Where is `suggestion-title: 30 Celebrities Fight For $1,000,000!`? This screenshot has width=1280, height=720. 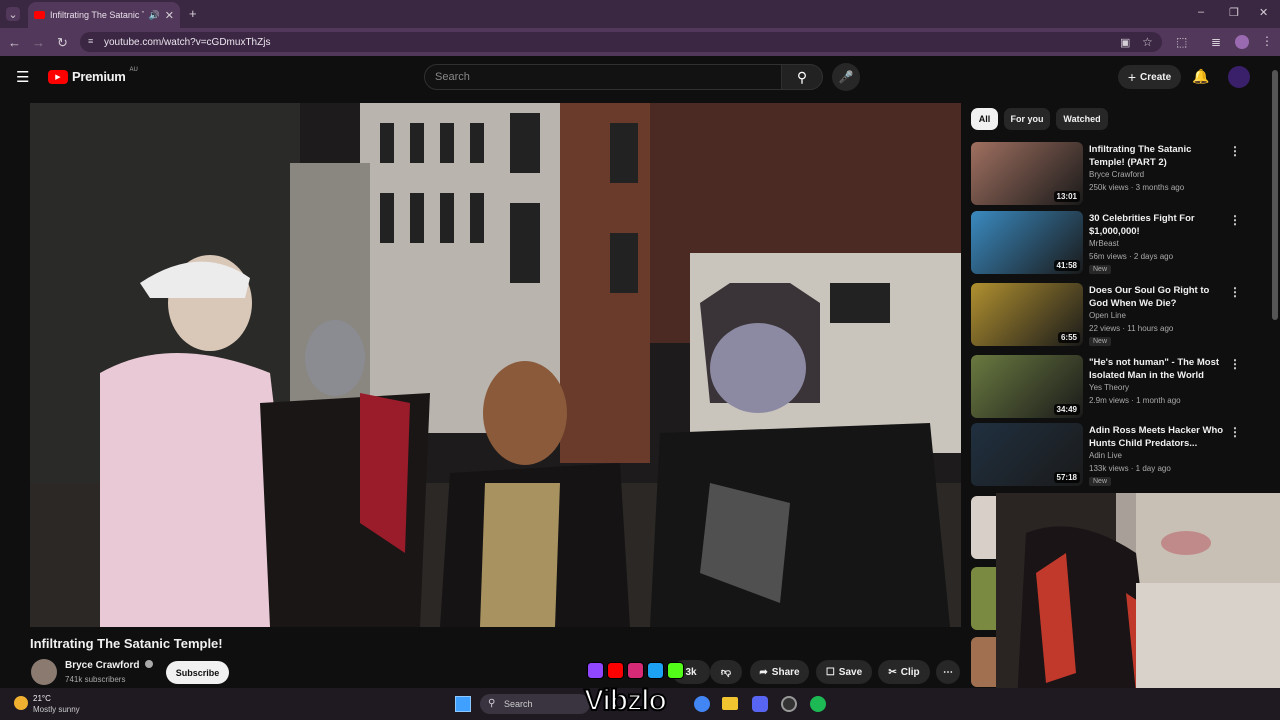 suggestion-title: 30 Celebrities Fight For $1,000,000! is located at coordinates (1157, 225).